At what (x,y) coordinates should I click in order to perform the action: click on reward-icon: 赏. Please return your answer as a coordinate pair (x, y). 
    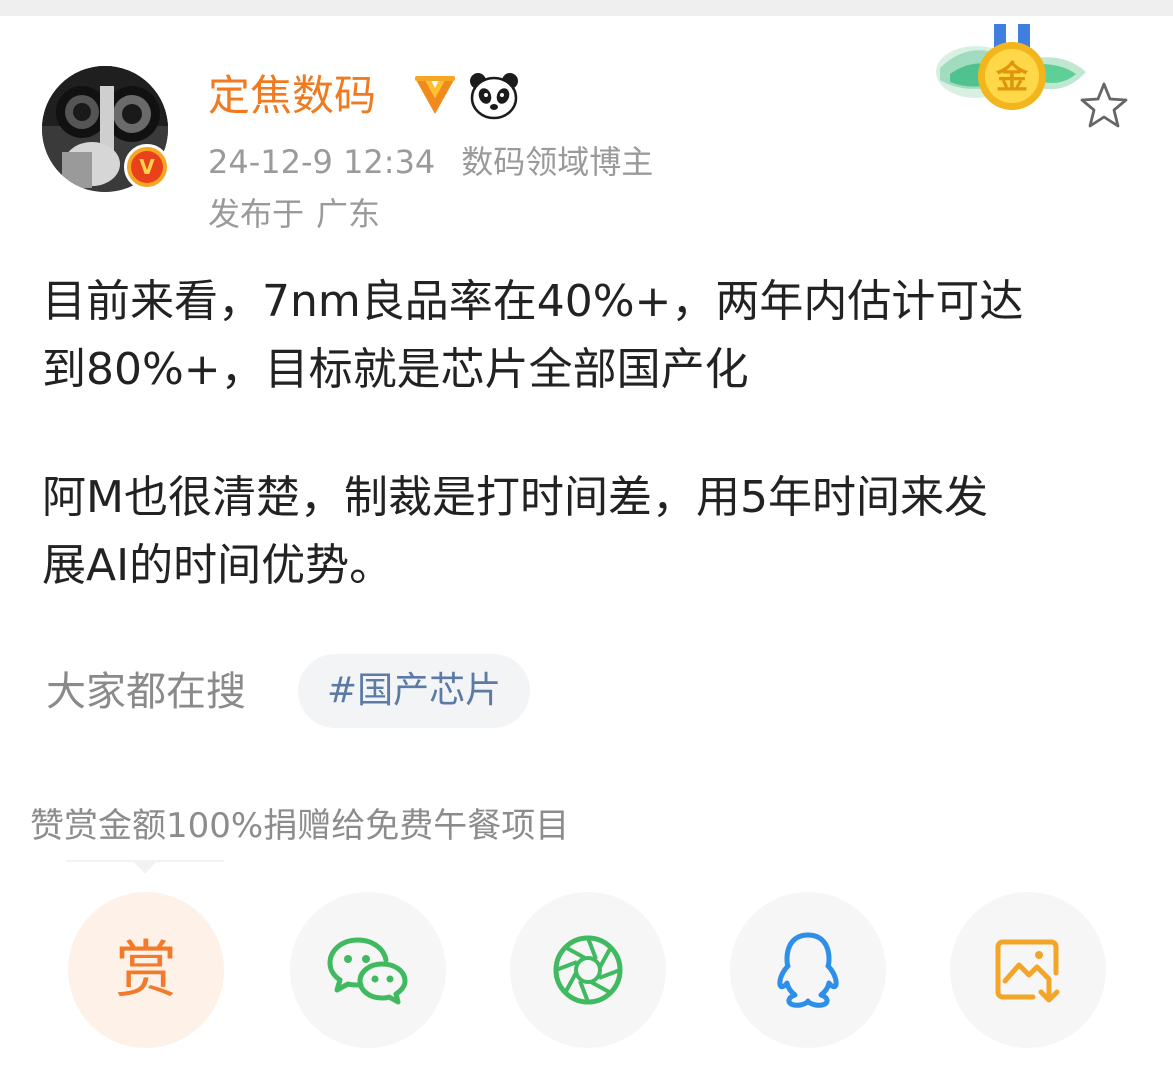
    Looking at the image, I should click on (145, 969).